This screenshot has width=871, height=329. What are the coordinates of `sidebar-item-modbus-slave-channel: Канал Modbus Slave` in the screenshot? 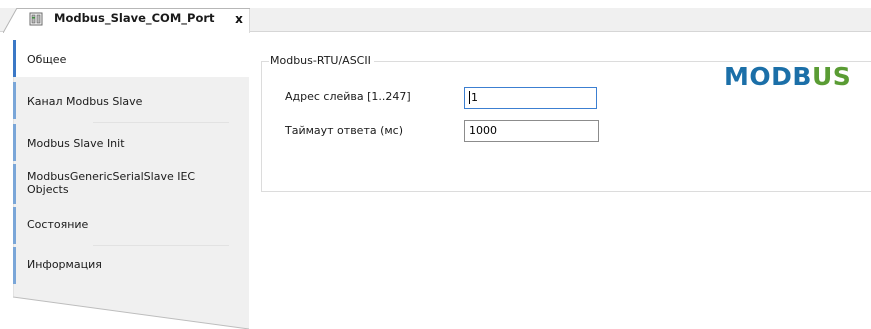 It's located at (131, 100).